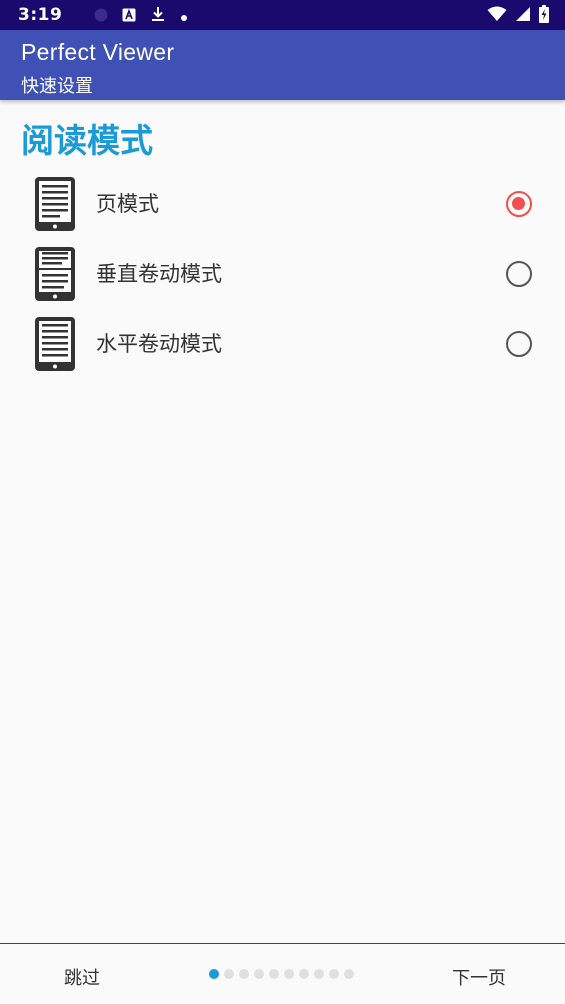 The height and width of the screenshot is (1004, 565). I want to click on bottom-navigation-bar: 跳过 下一页, so click(282, 973).